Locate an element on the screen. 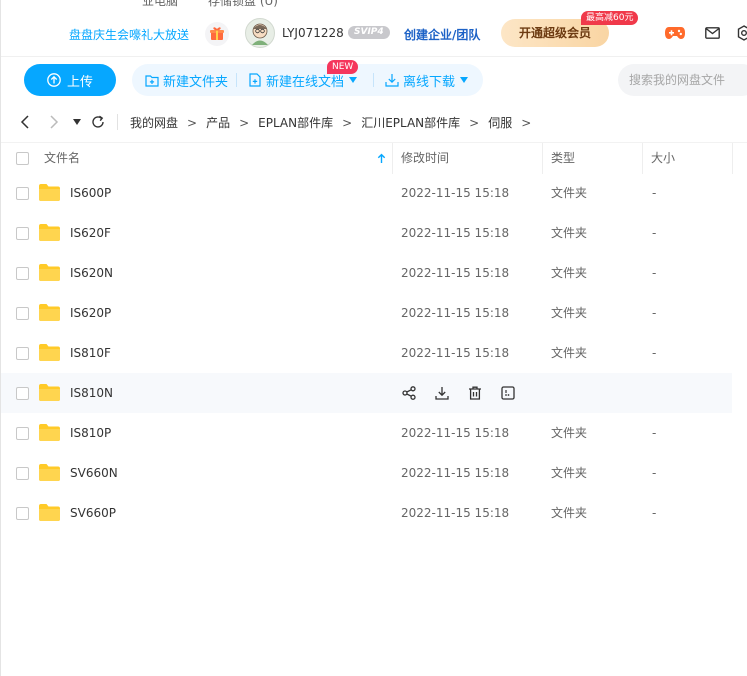 The image size is (747, 676). file-name: SV660N is located at coordinates (94, 473).